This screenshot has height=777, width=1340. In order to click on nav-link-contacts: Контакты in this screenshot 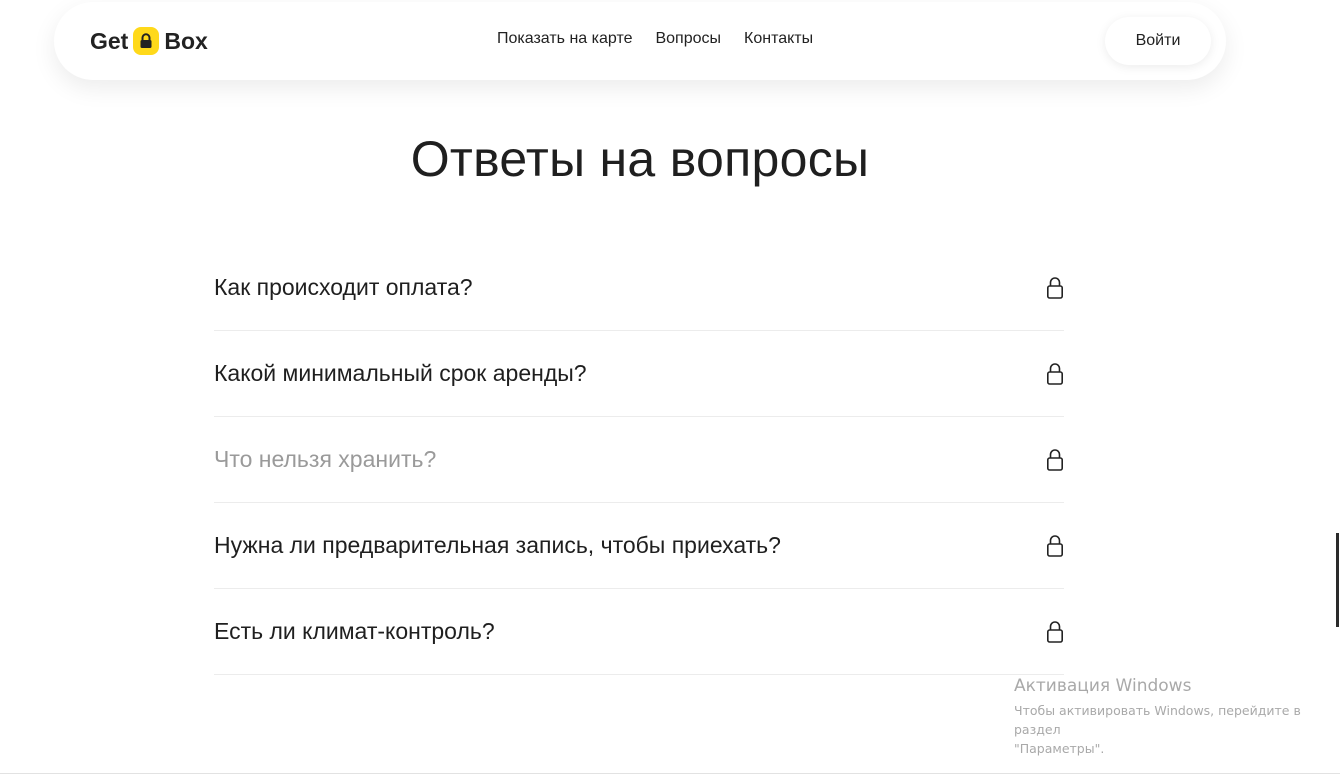, I will do `click(778, 39)`.